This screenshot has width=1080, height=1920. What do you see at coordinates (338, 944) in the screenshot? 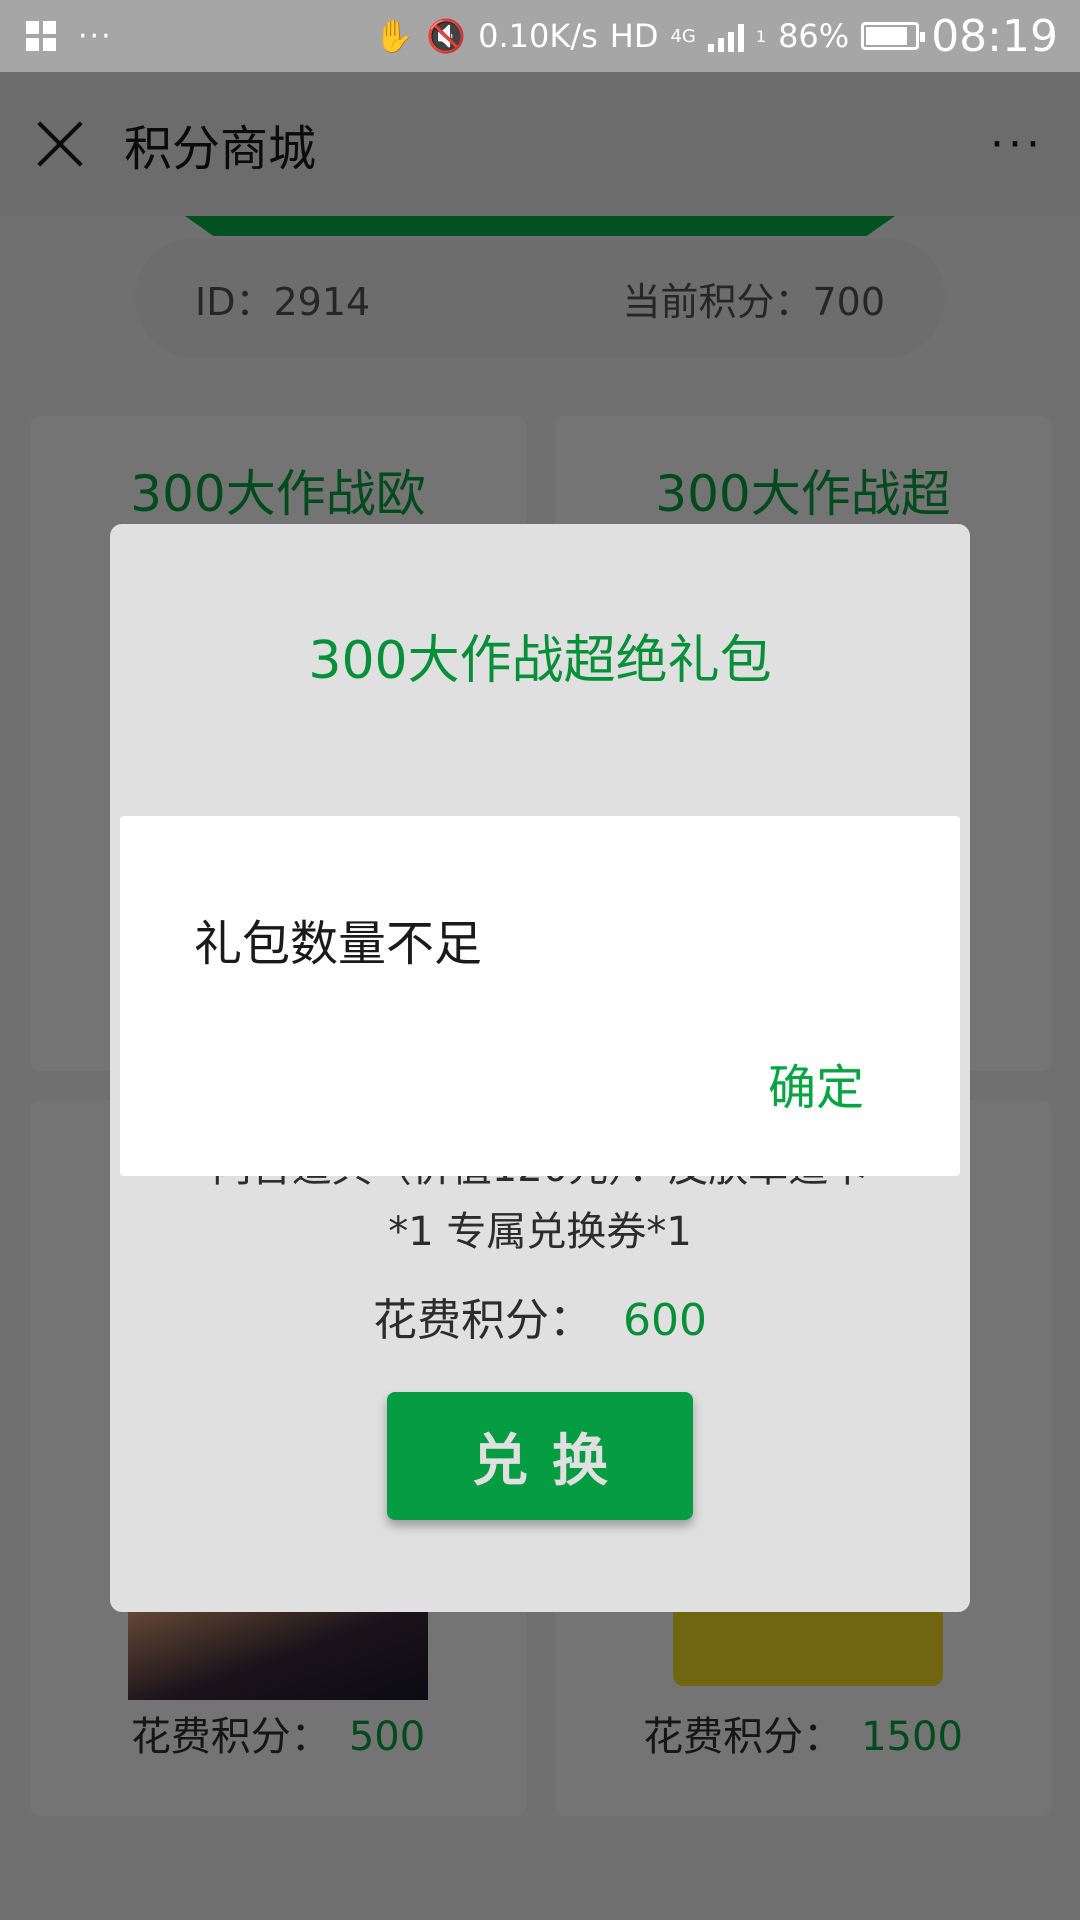
I see `alert-message: 礼包数量不足` at bounding box center [338, 944].